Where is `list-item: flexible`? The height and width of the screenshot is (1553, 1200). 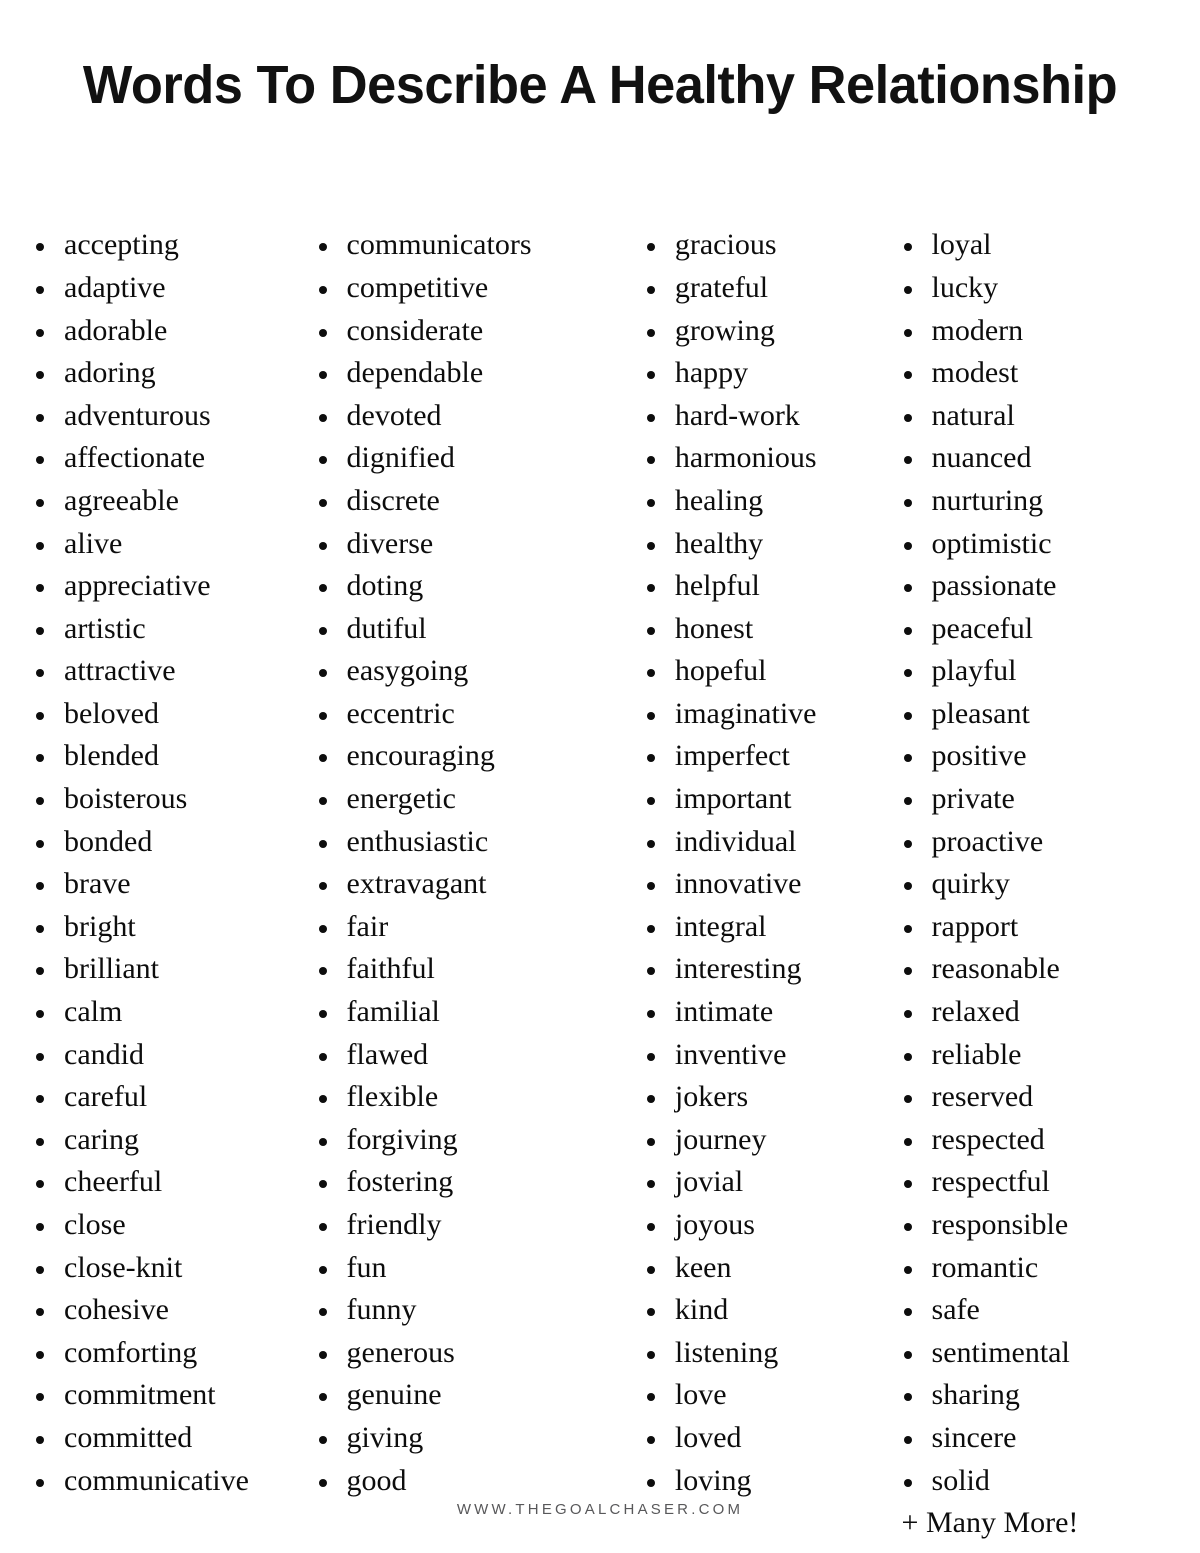
list-item: flexible is located at coordinates (467, 1097).